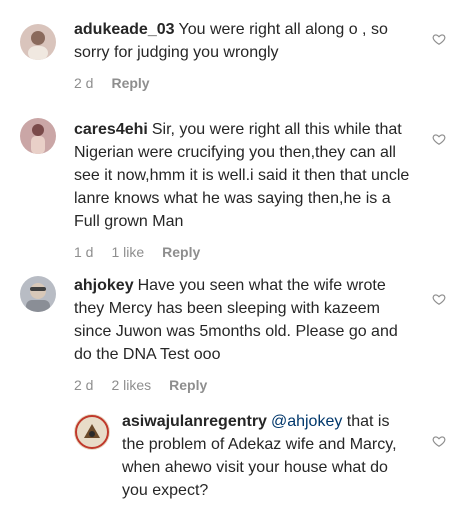 The height and width of the screenshot is (506, 460). I want to click on comment-meta: 2 d Reply, so click(243, 83).